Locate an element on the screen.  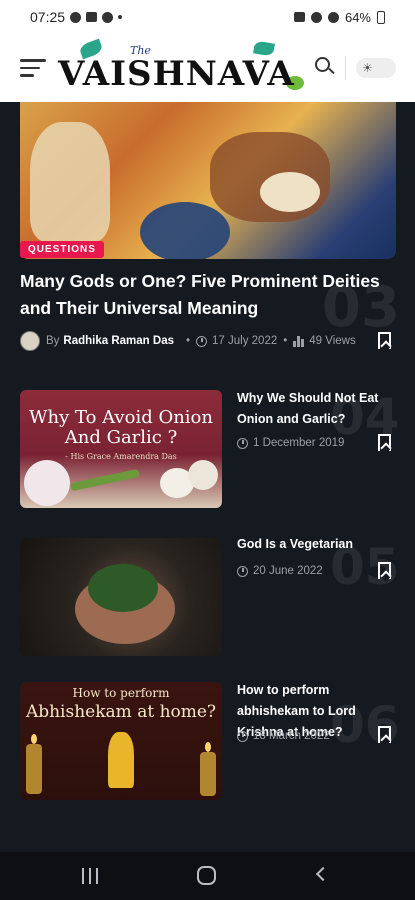
wifi-icon is located at coordinates (316, 17).